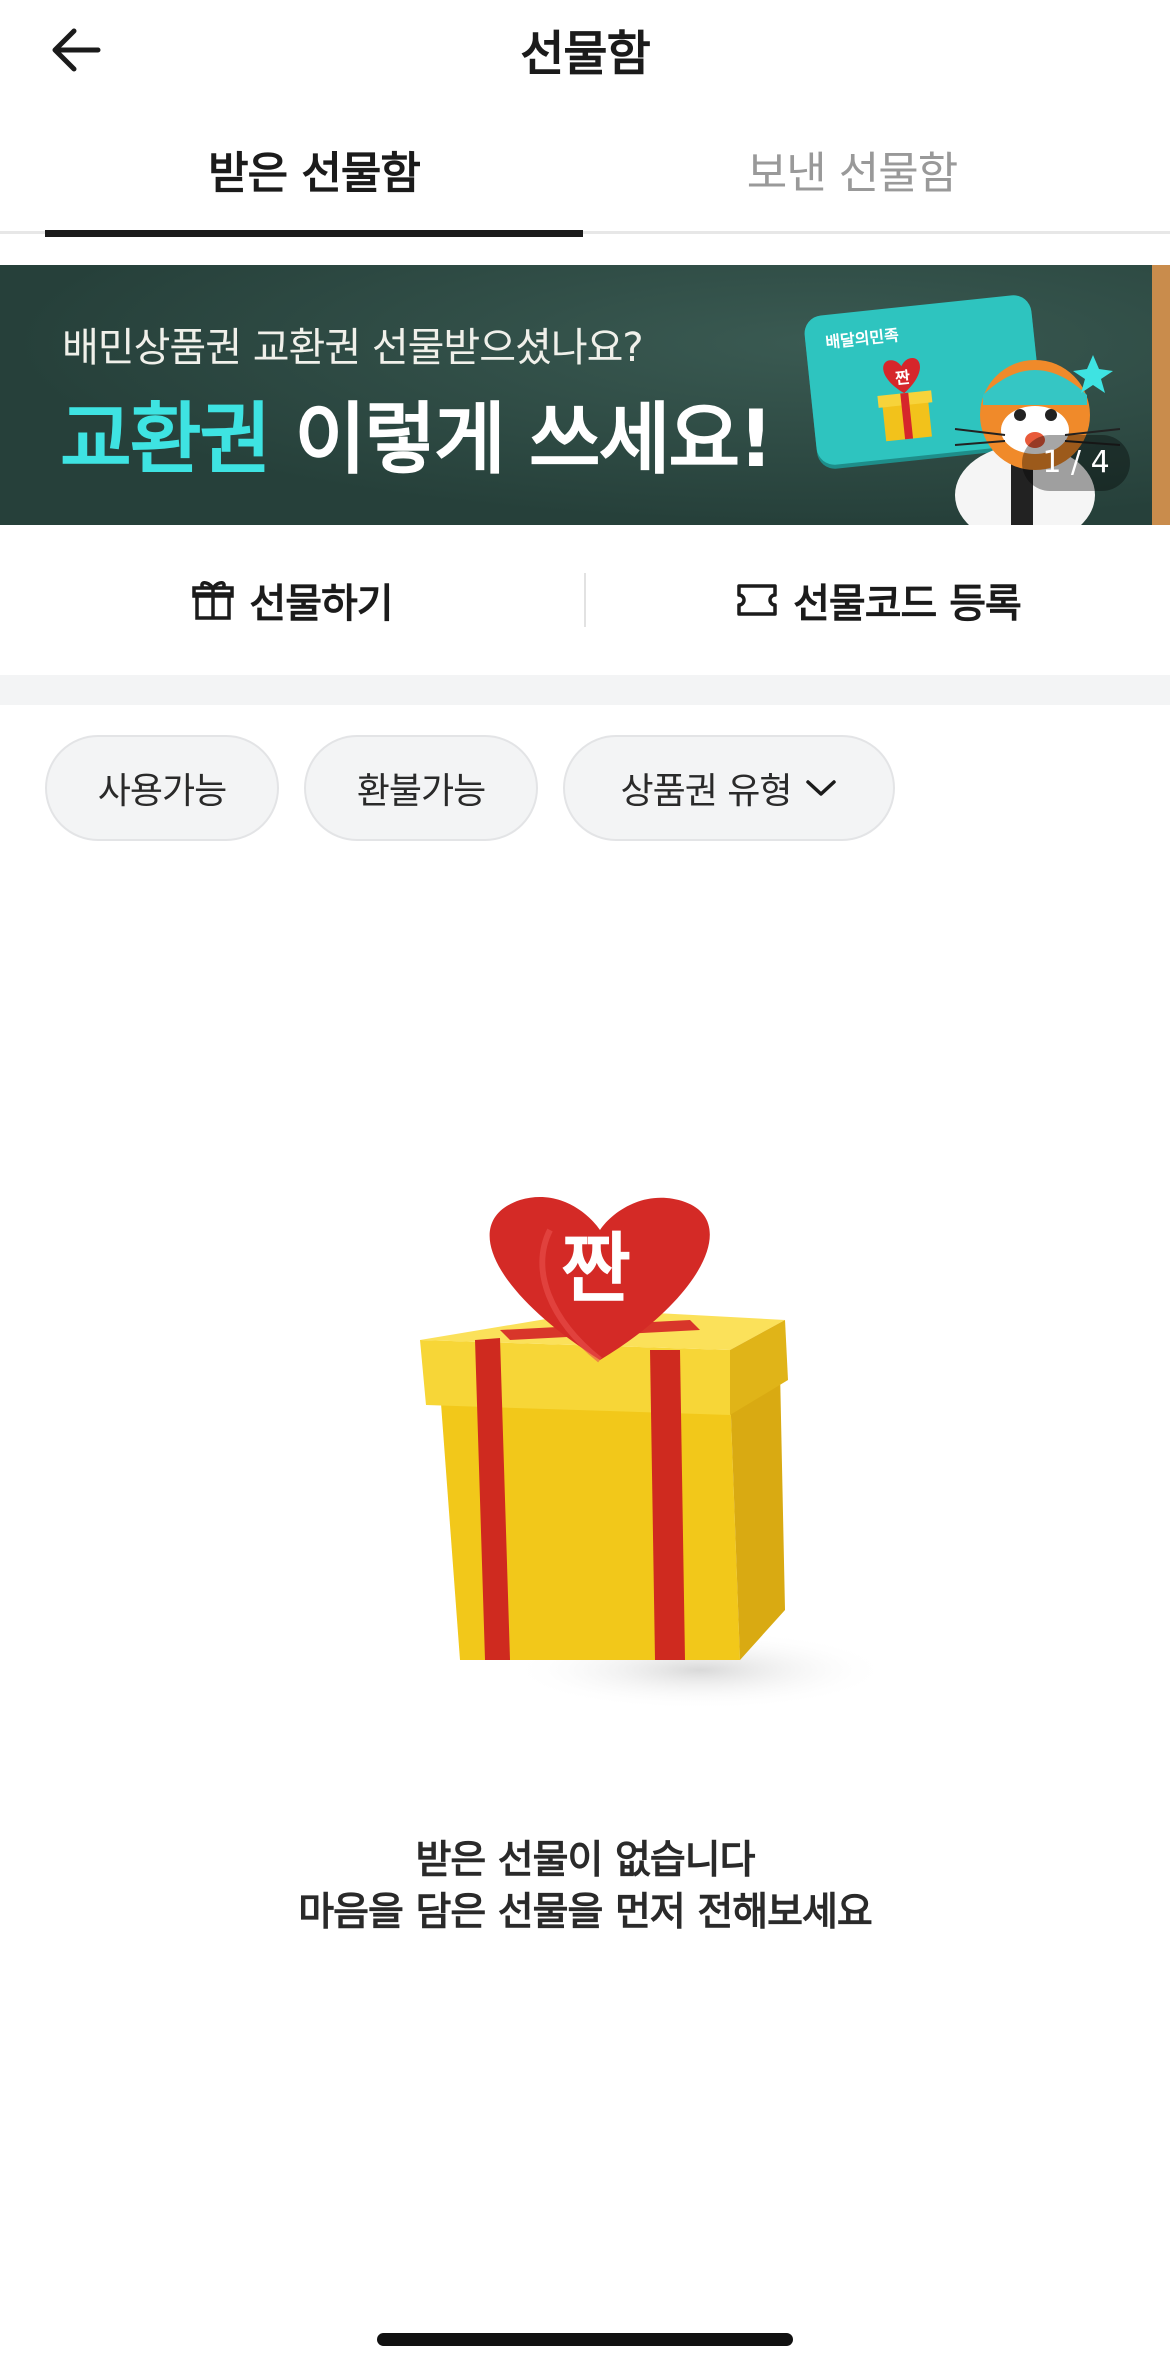  What do you see at coordinates (1076, 463) in the screenshot?
I see `banner-page-counter: 1 / 4` at bounding box center [1076, 463].